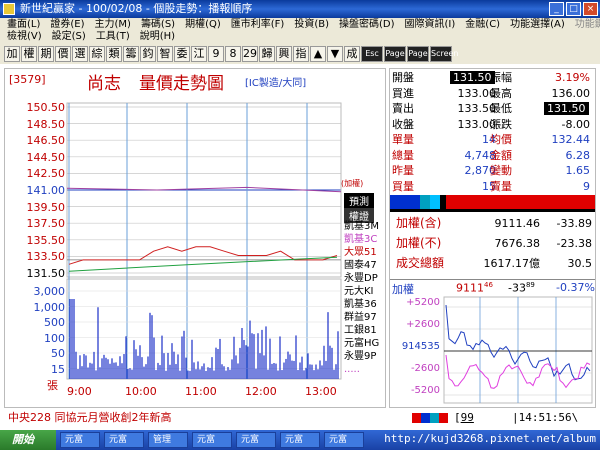 The width and height of the screenshot is (600, 450). Describe the element at coordinates (403, 77) in the screenshot. I see `quote-label: 開盤` at that location.